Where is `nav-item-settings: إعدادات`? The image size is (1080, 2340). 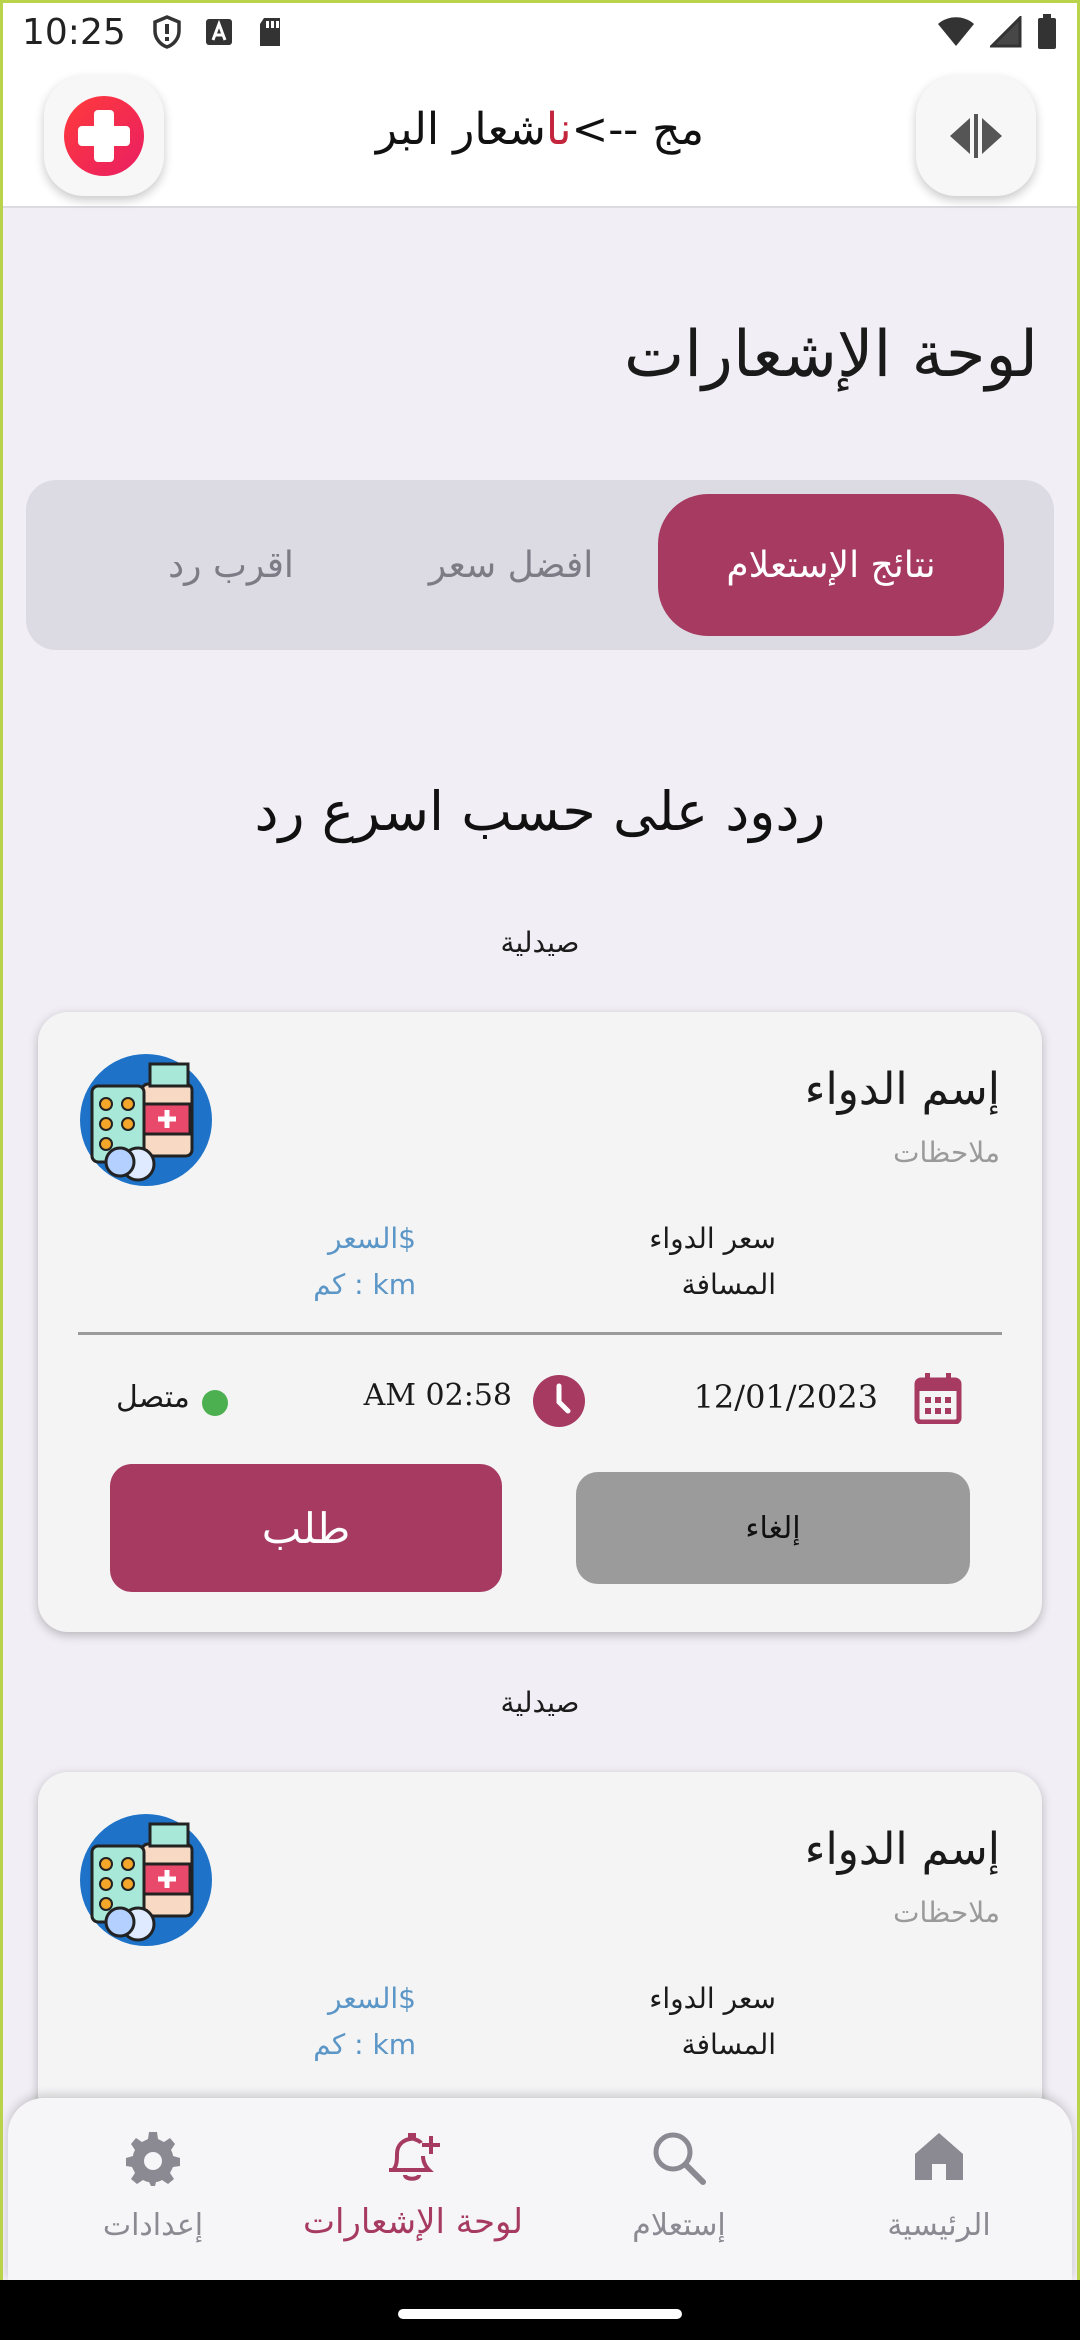
nav-item-settings: إعدادات is located at coordinates (153, 2189).